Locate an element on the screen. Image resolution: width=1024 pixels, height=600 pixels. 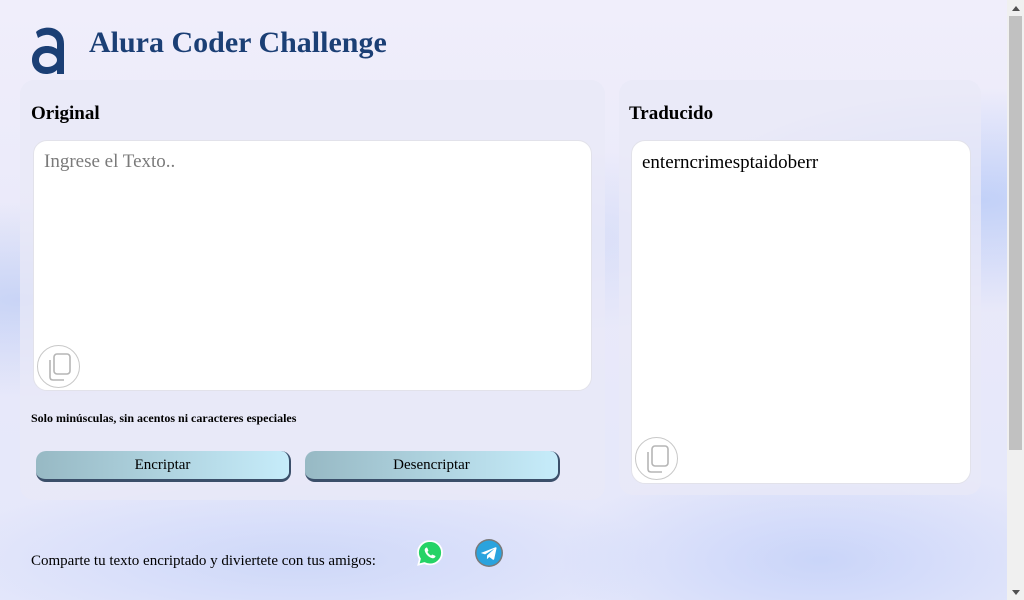
copy-original-button is located at coordinates (58, 366).